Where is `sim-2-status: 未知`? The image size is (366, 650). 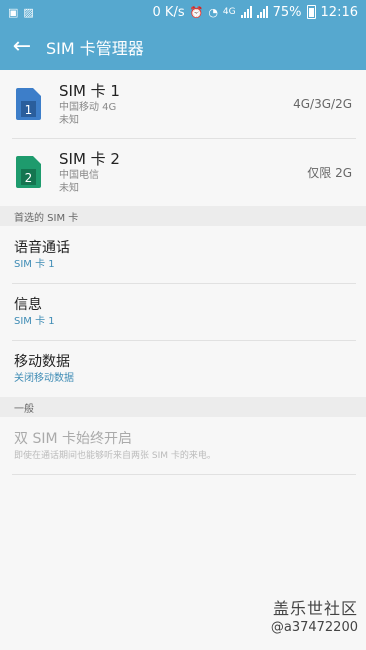 sim-2-status: 未知 is located at coordinates (69, 188).